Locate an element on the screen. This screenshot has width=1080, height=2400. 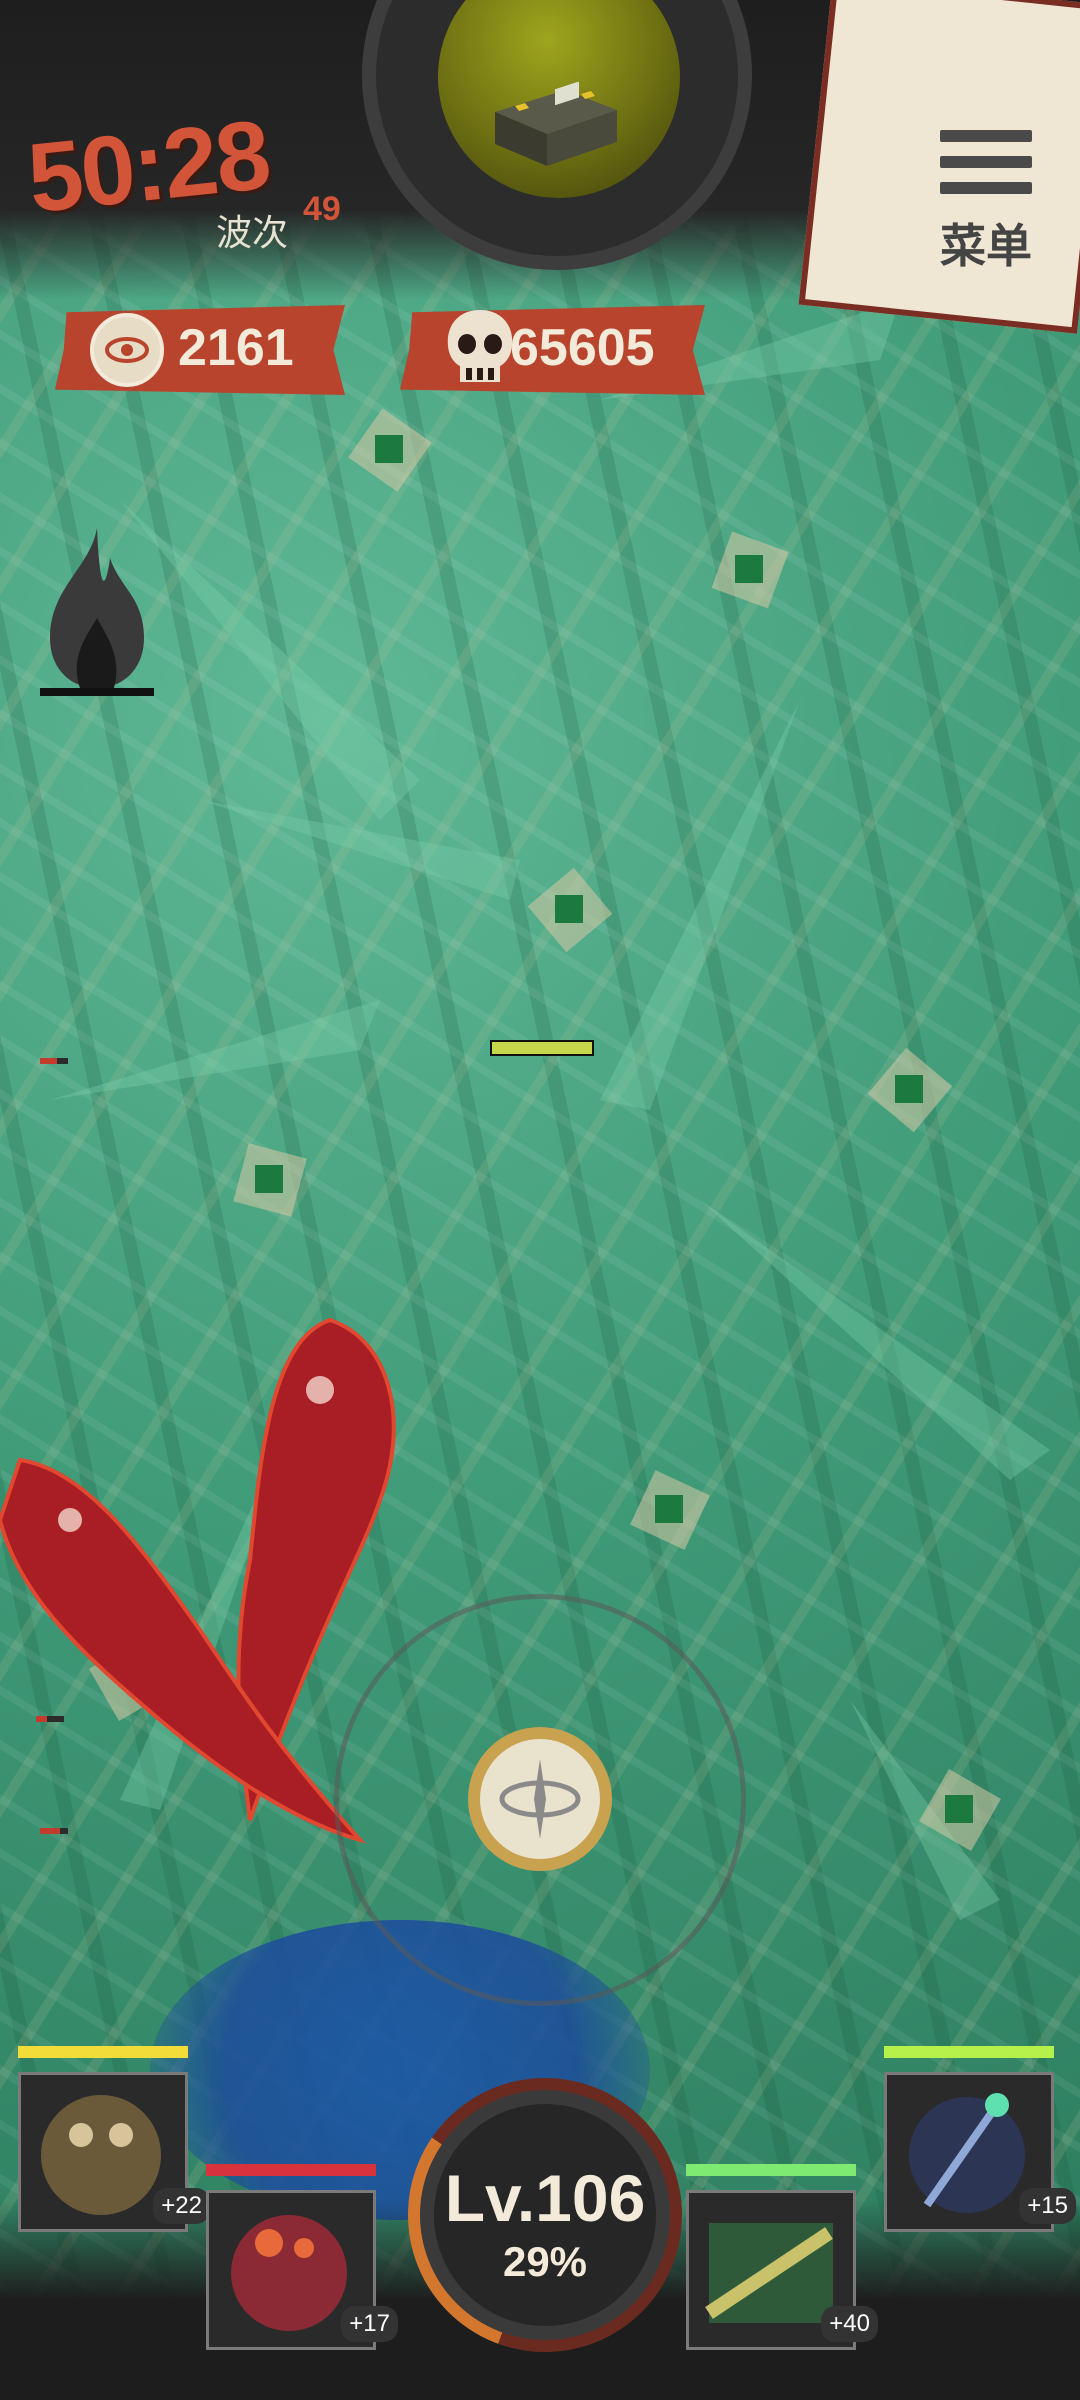
hero-bonus: +15 is located at coordinates (1047, 2206).